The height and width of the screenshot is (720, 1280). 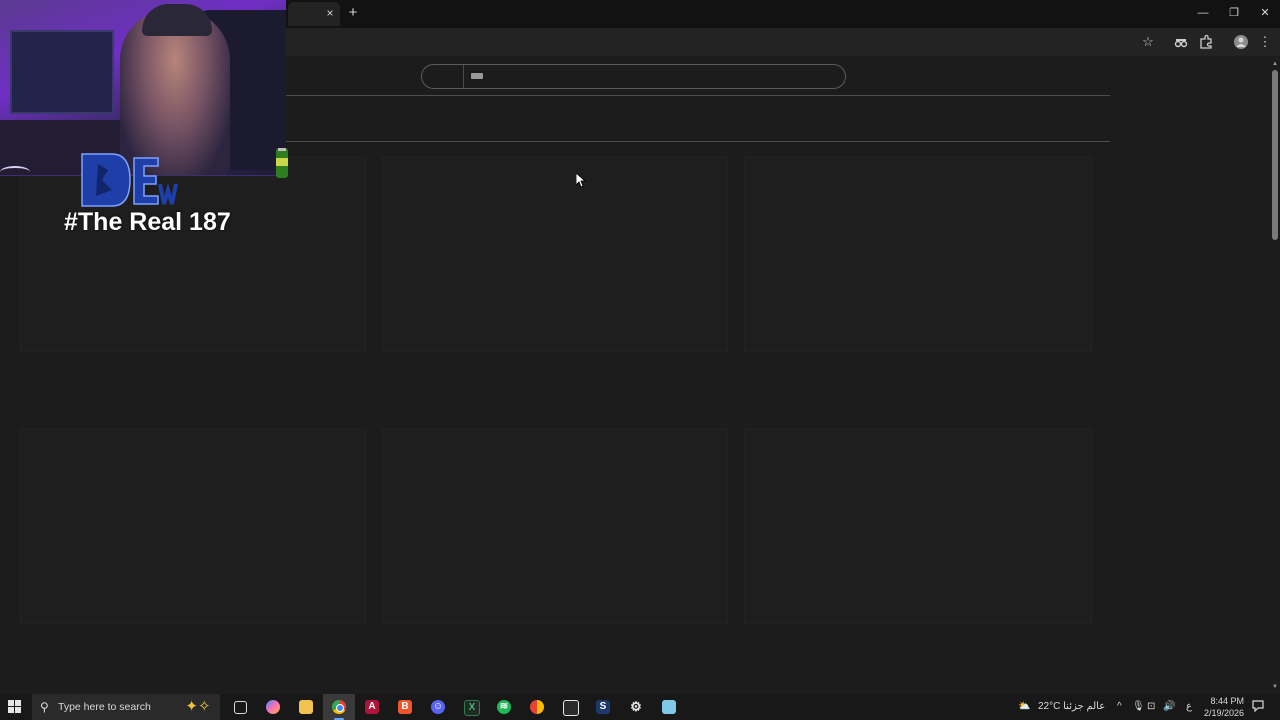 What do you see at coordinates (198, 707) in the screenshot?
I see `search-highlight-icon: ✦✧` at bounding box center [198, 707].